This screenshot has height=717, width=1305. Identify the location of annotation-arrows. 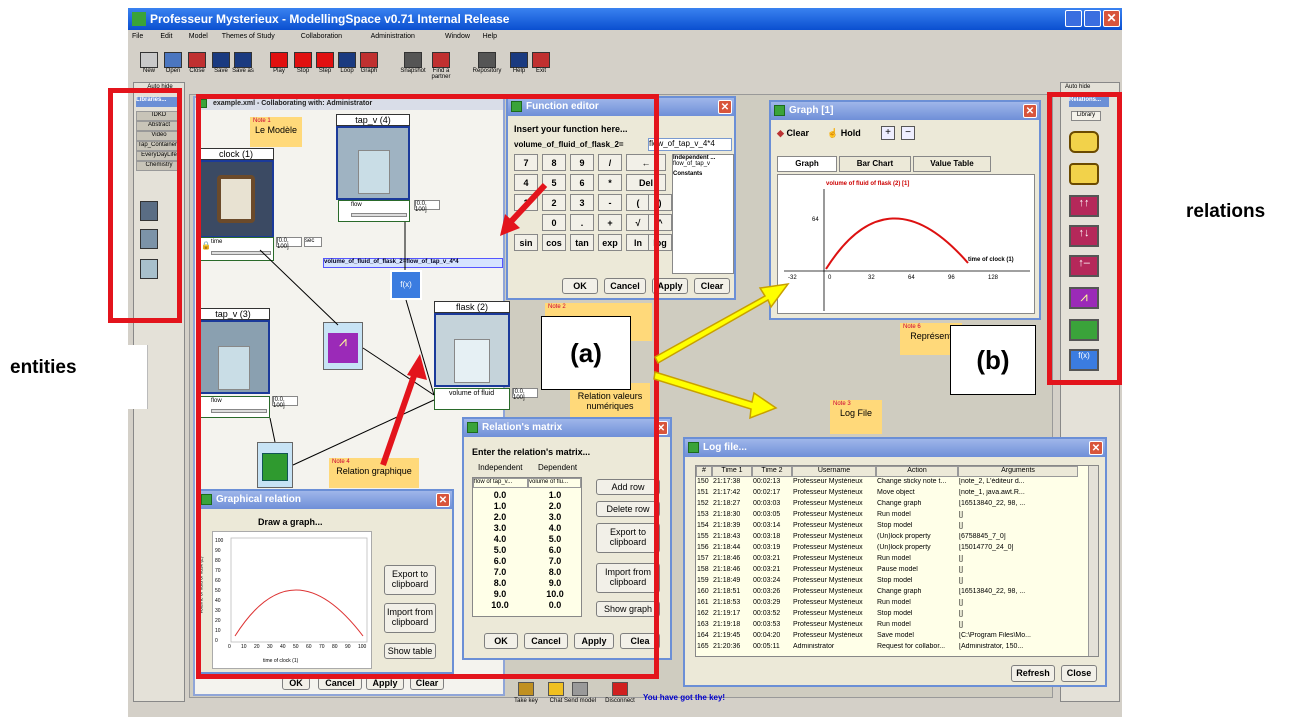
(585, 324).